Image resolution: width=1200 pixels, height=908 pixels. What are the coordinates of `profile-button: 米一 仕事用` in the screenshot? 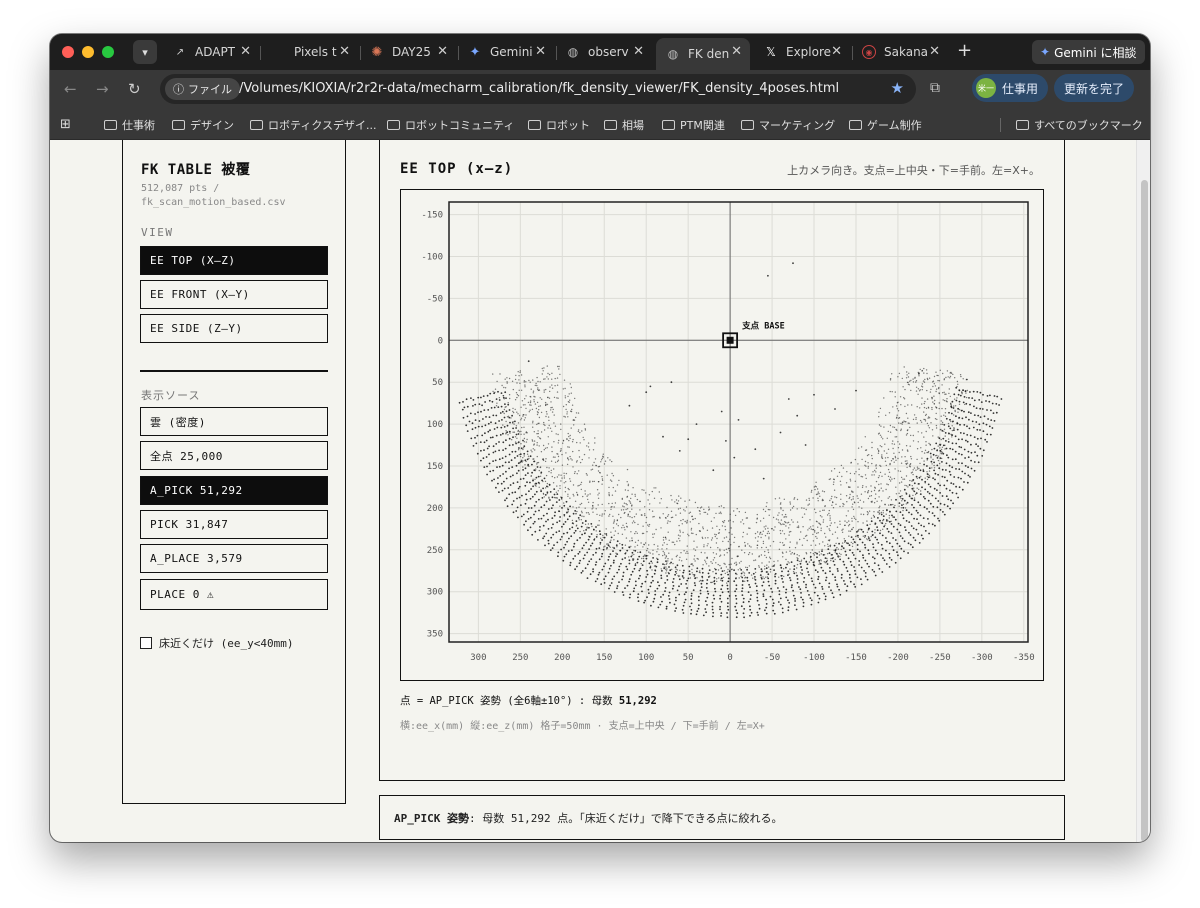 It's located at (1010, 88).